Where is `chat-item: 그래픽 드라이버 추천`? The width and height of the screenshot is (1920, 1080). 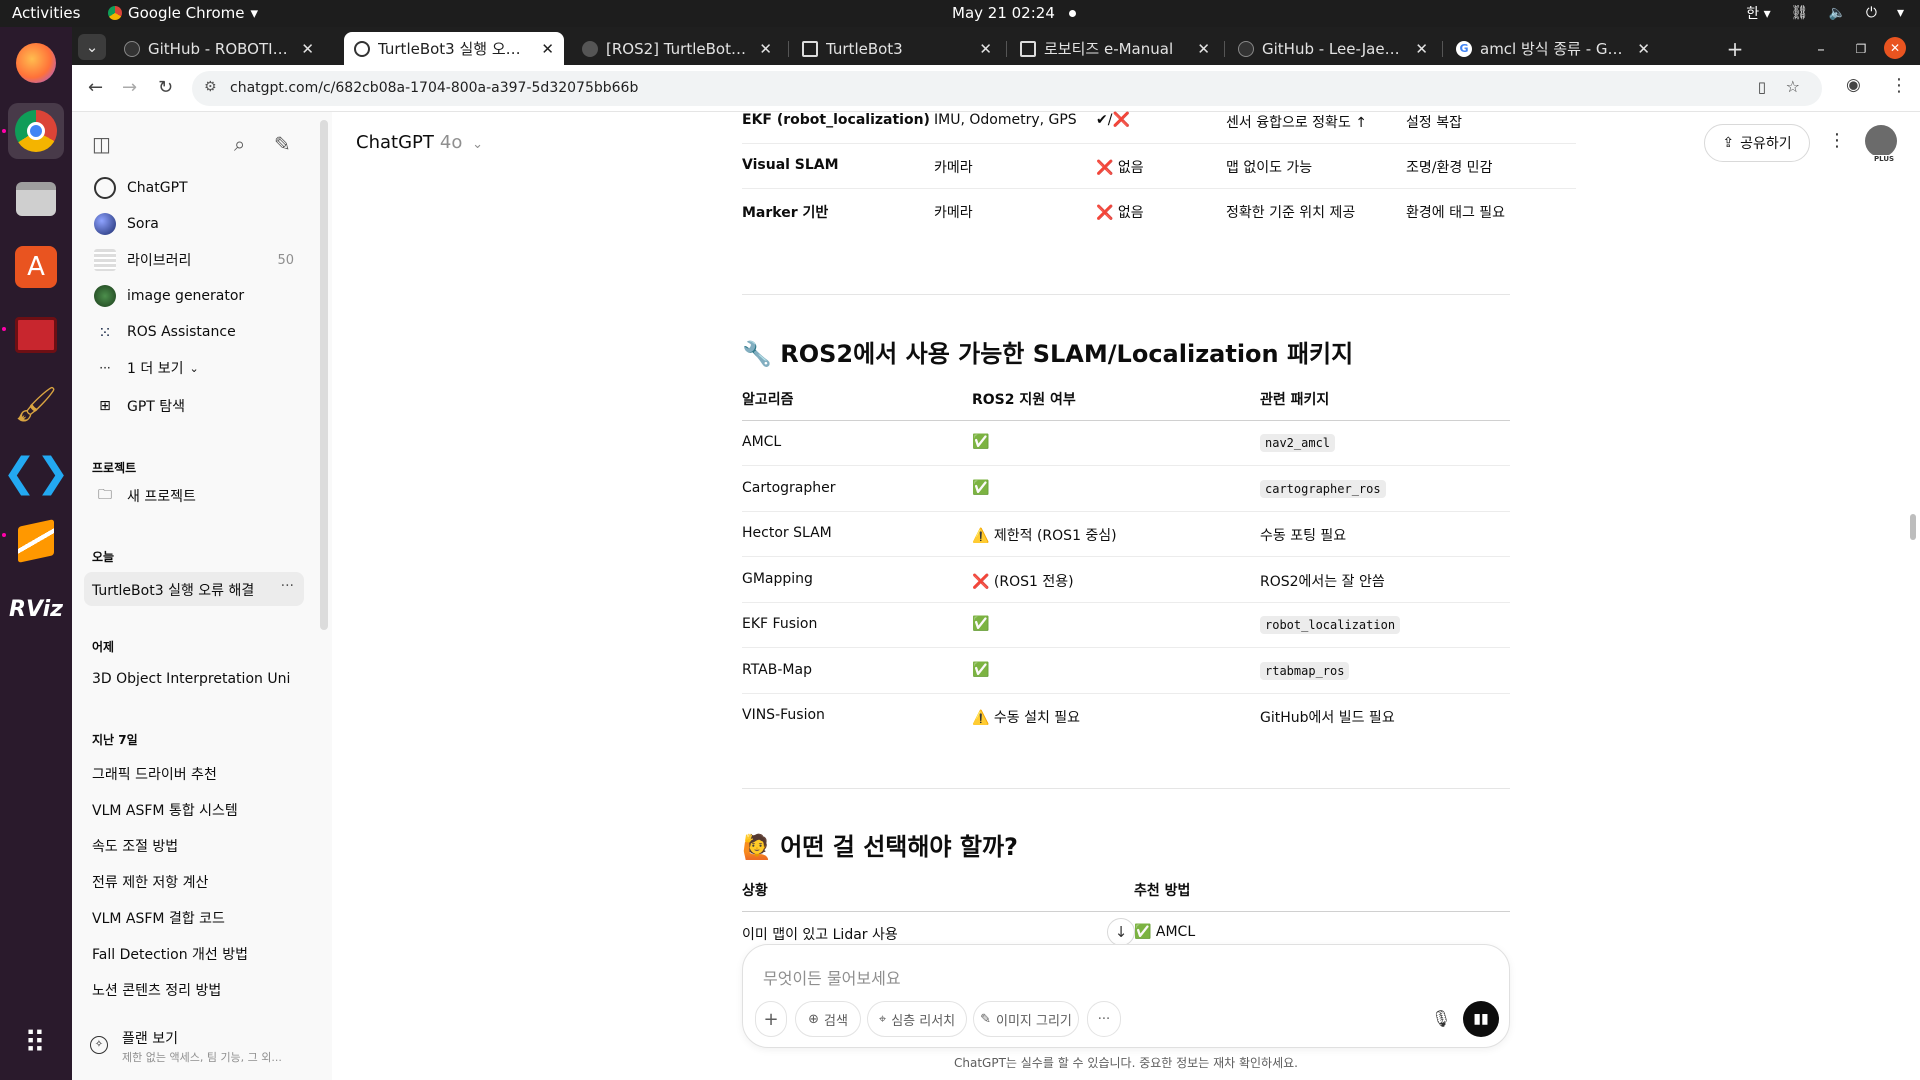
chat-item: 그래픽 드라이버 추천 is located at coordinates (192, 774).